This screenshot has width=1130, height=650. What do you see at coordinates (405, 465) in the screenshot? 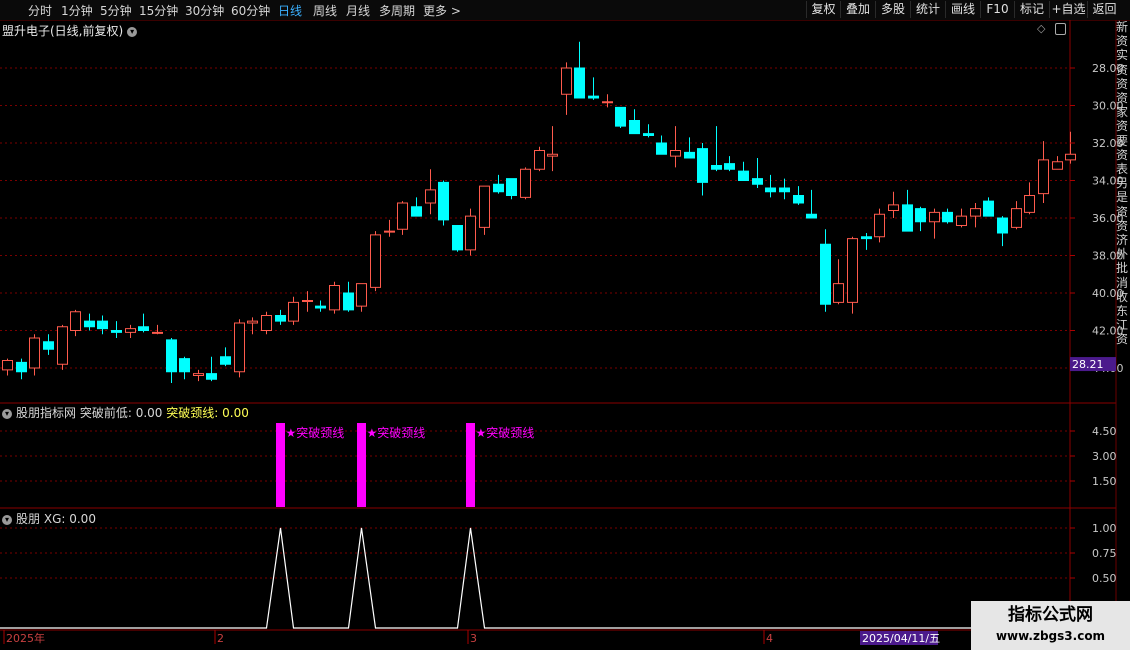
I see `indicator1-signals: ★突破颈线 ★突破颈线 ★突破颈线` at bounding box center [405, 465].